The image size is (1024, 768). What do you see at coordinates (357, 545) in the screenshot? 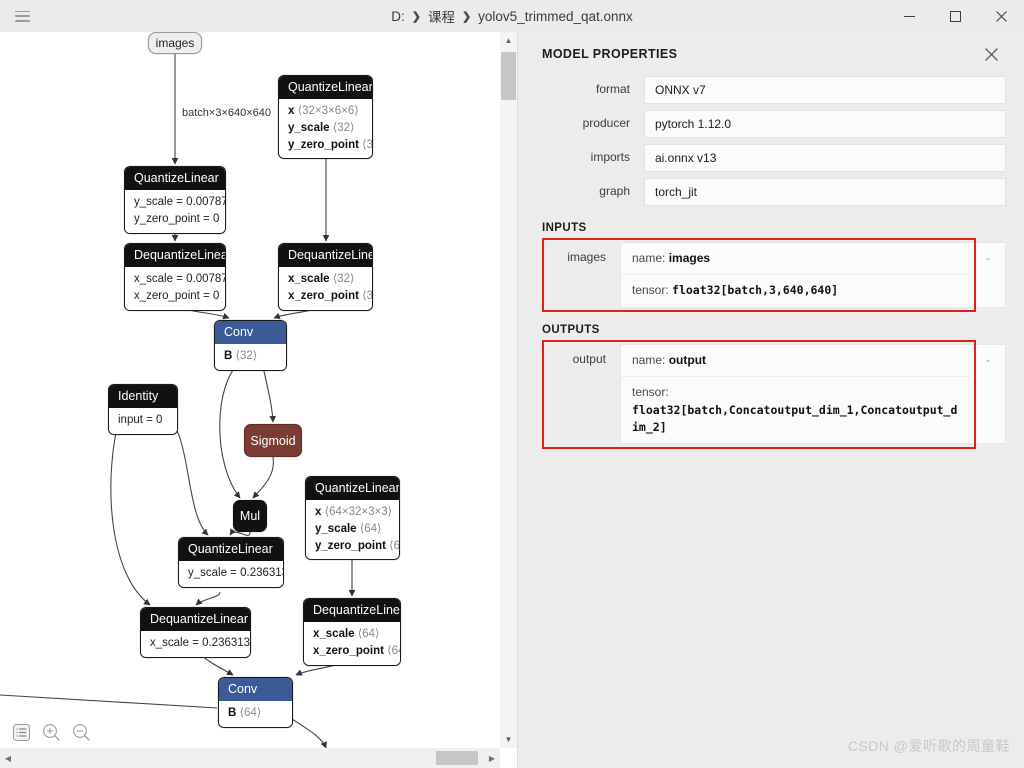
I see `node-attribute-row: y_zero_point ⟨64⟩` at bounding box center [357, 545].